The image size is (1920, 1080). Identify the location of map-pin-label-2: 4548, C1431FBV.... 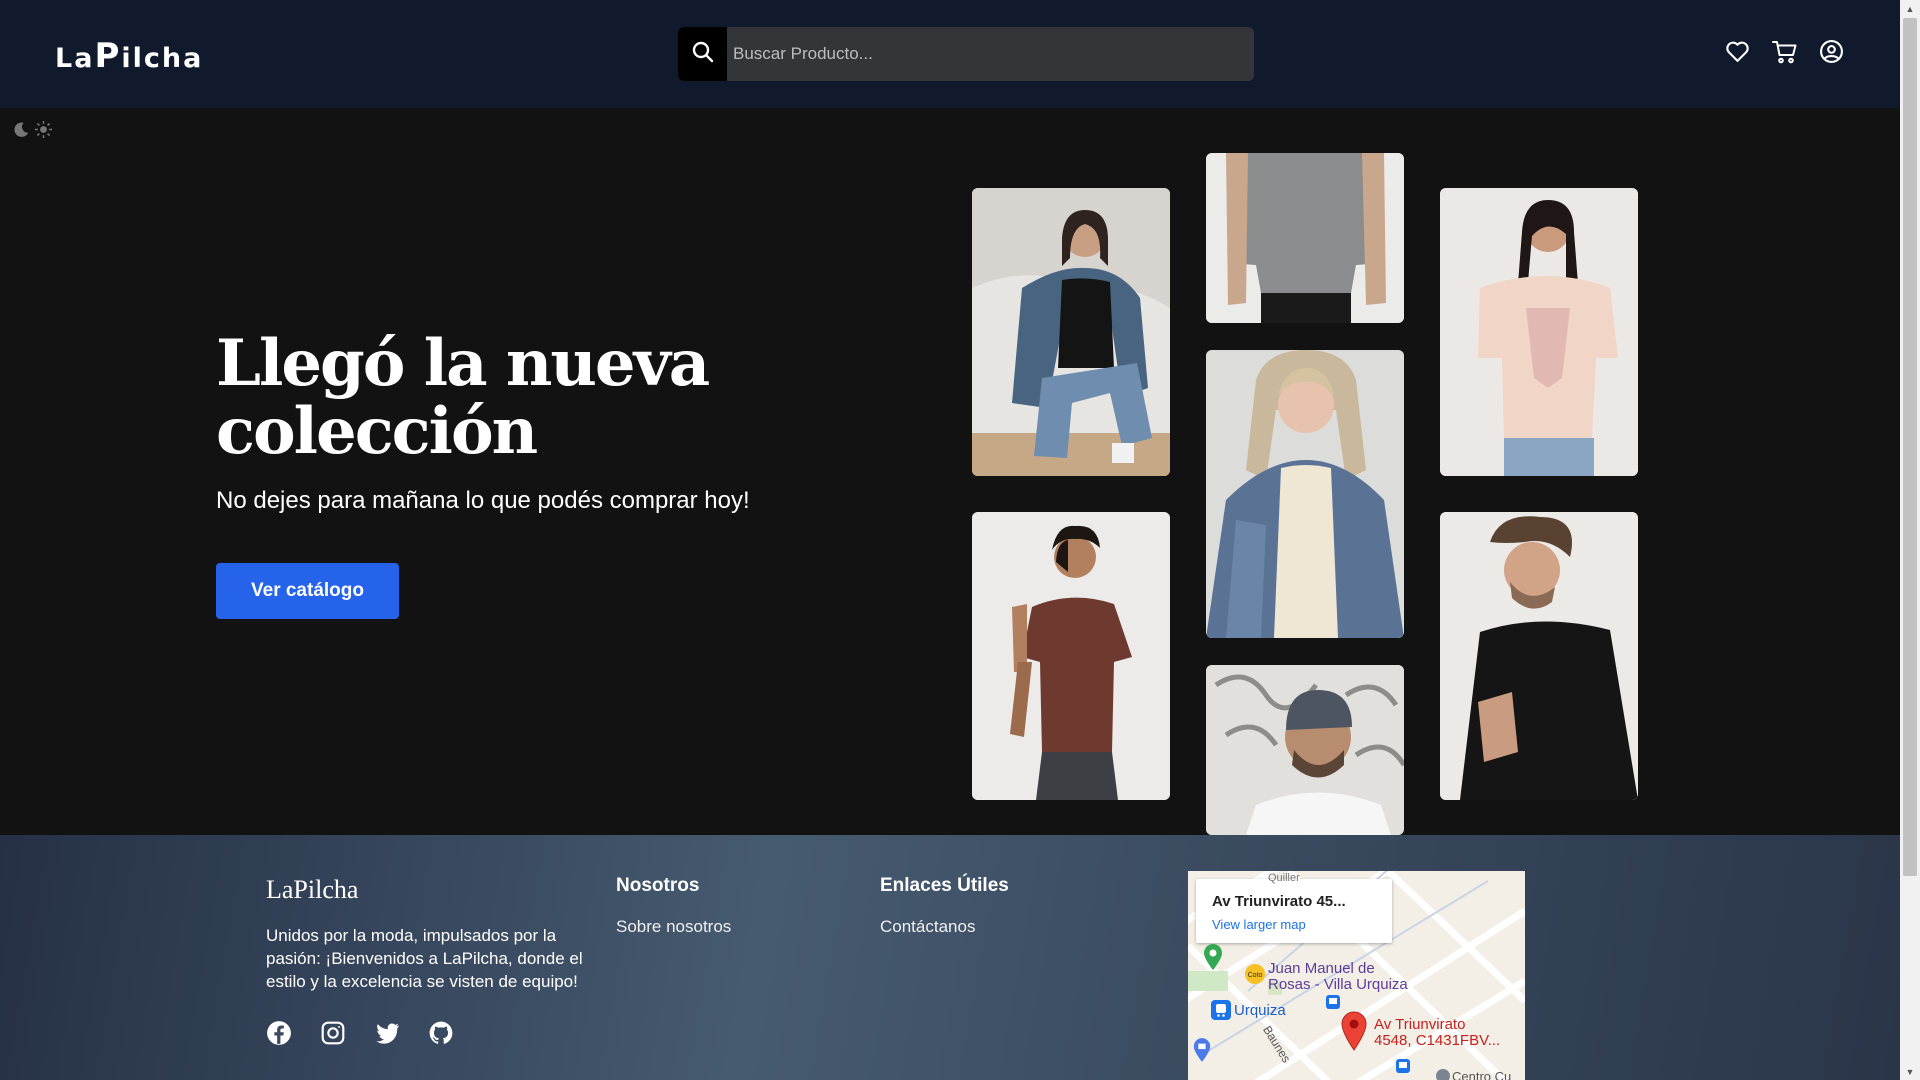
(1437, 1040).